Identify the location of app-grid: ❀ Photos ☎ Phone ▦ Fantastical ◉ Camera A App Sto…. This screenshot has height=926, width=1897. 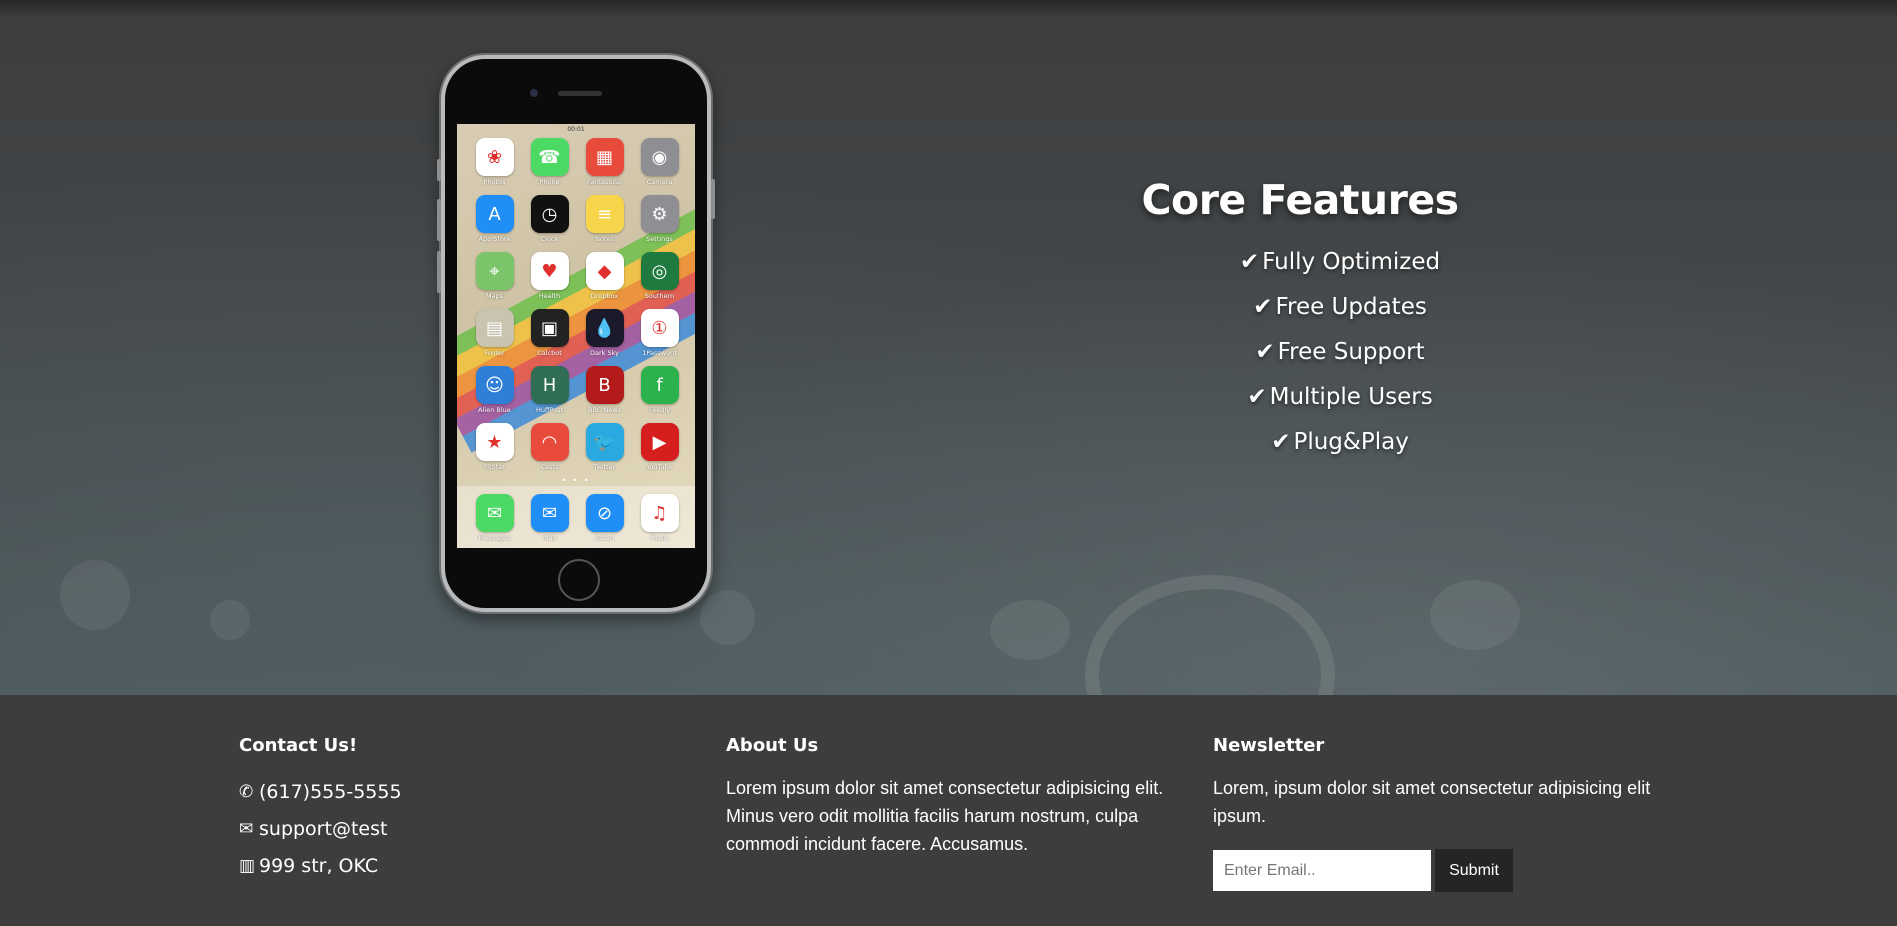
(577, 304).